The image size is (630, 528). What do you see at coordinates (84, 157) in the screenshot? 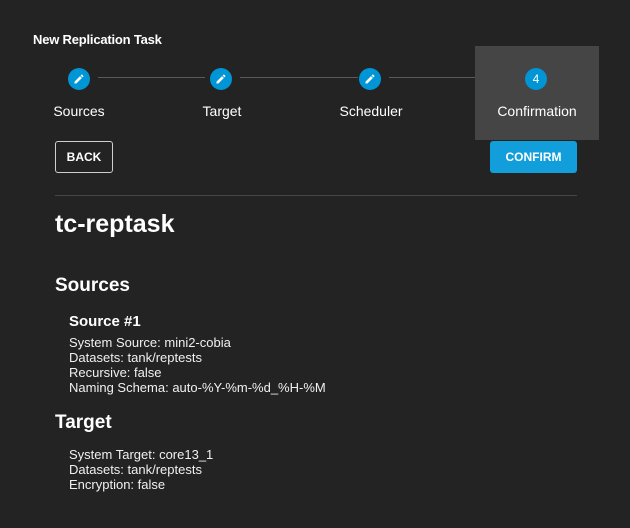
I see `back-button: BACK` at bounding box center [84, 157].